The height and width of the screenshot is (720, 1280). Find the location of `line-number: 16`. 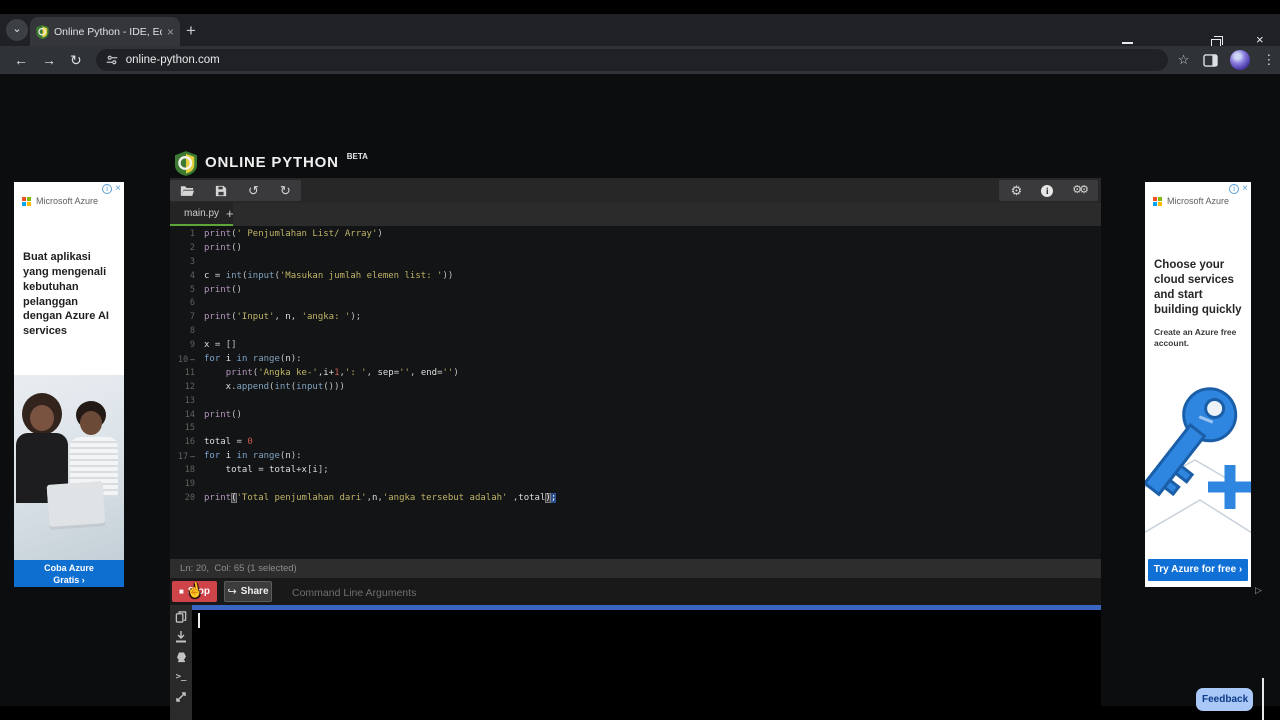

line-number: 16 is located at coordinates (189, 442).